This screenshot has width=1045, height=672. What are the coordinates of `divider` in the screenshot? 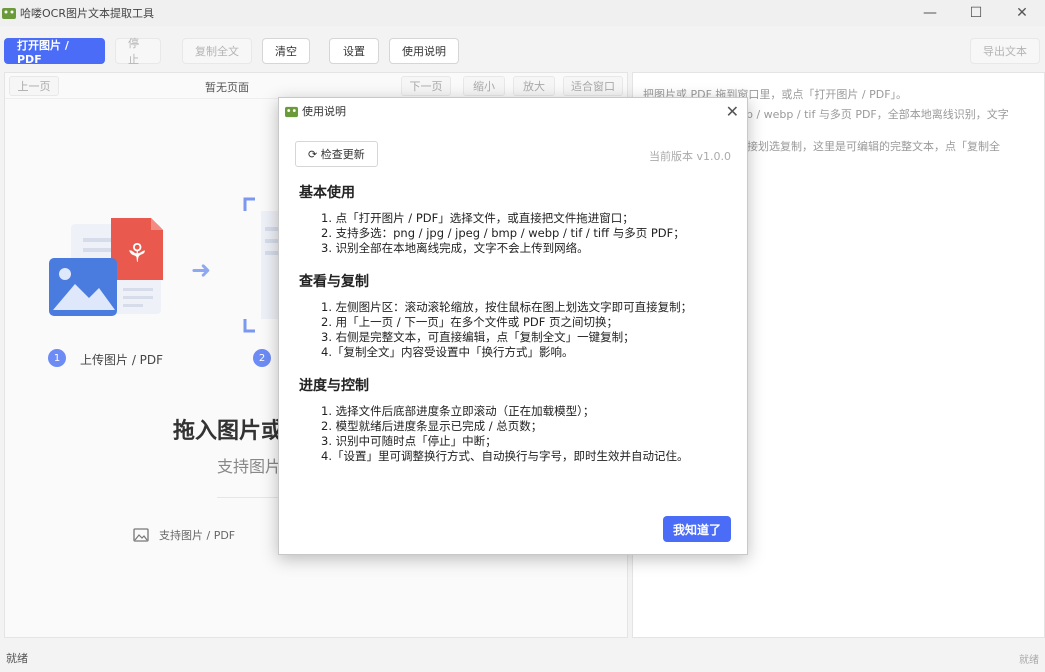 It's located at (248, 497).